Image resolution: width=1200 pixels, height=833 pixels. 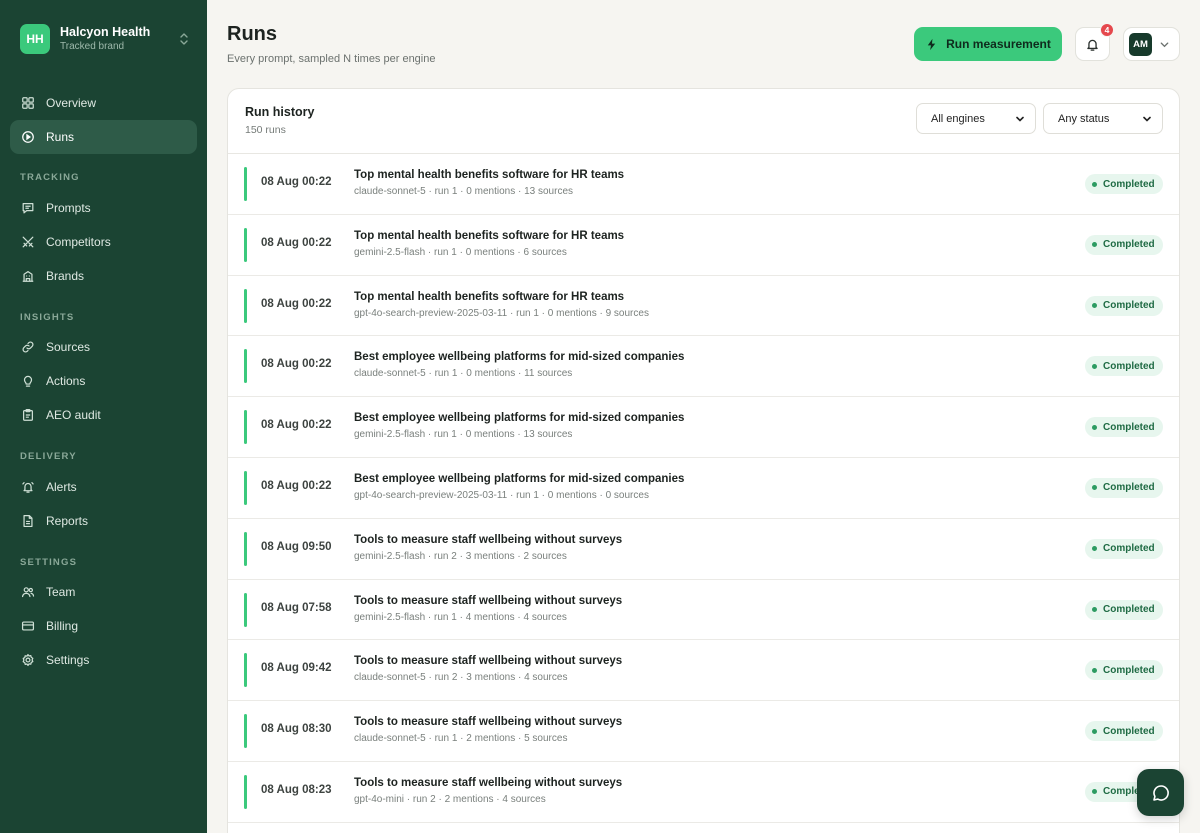 I want to click on status-filter-select: Any status, so click(x=1103, y=118).